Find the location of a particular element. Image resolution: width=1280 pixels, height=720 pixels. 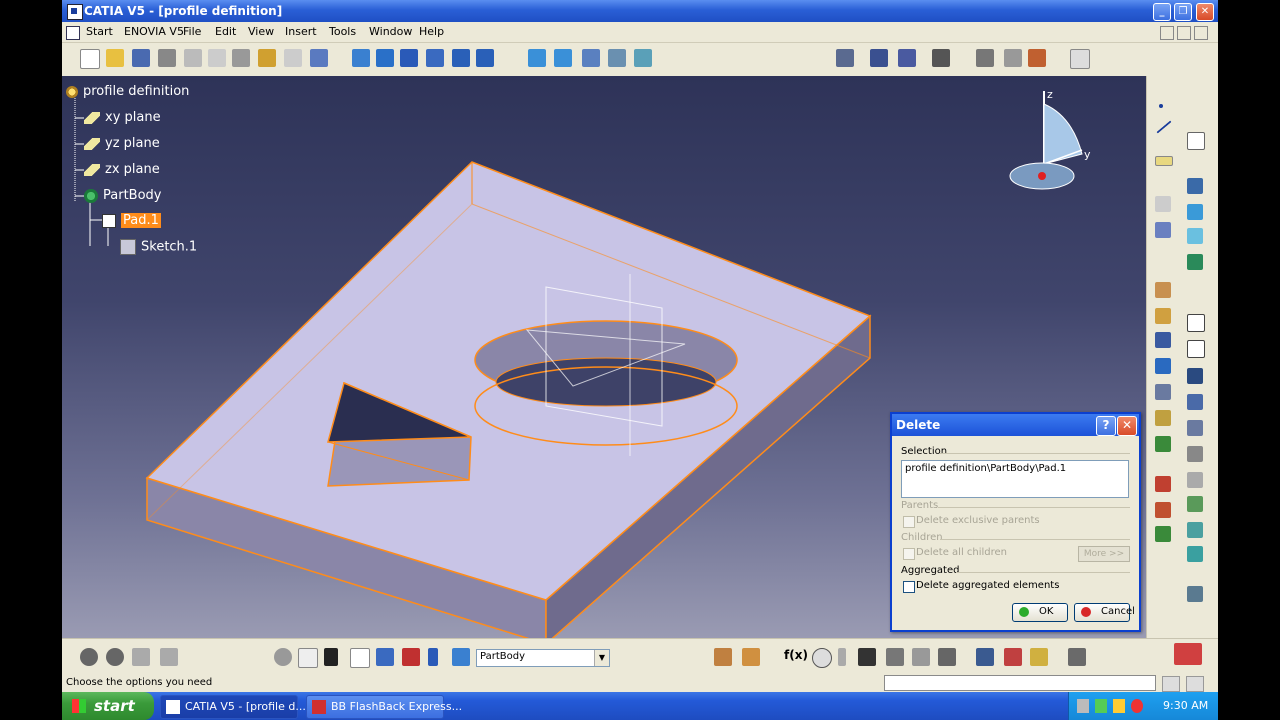

paste-icon is located at coordinates (241, 58).